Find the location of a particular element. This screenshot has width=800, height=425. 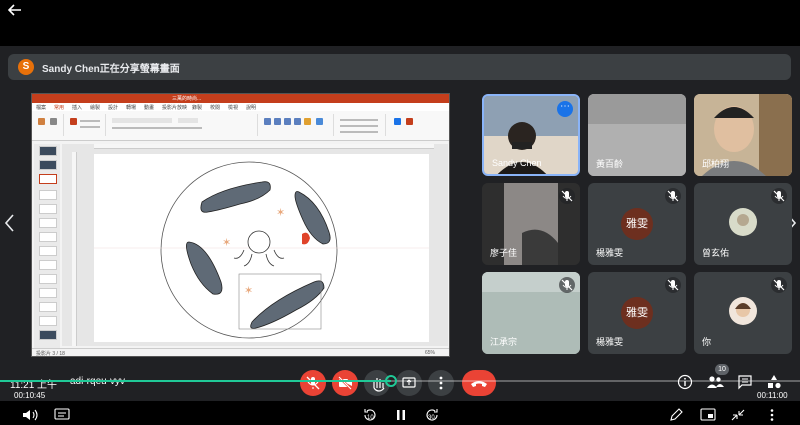

activities-icon is located at coordinates (774, 382).